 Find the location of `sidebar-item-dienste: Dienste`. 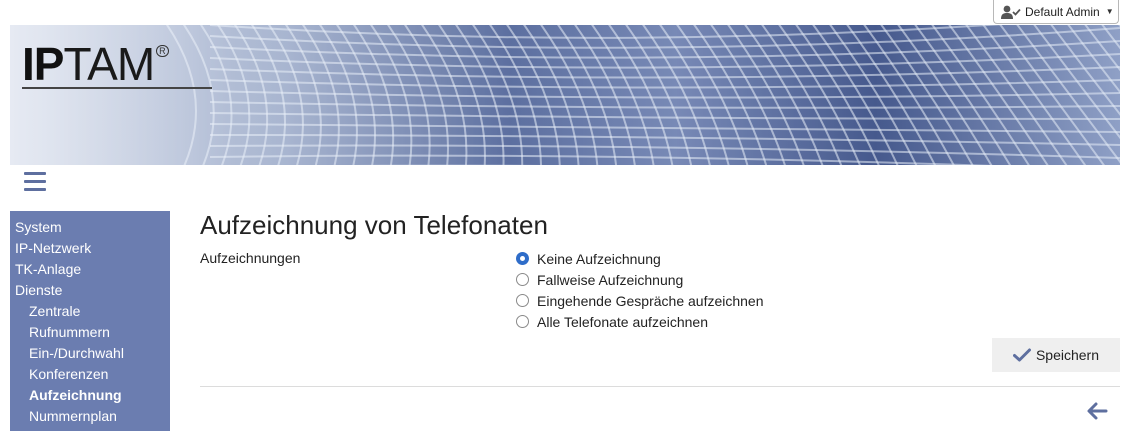

sidebar-item-dienste: Dienste is located at coordinates (90, 290).